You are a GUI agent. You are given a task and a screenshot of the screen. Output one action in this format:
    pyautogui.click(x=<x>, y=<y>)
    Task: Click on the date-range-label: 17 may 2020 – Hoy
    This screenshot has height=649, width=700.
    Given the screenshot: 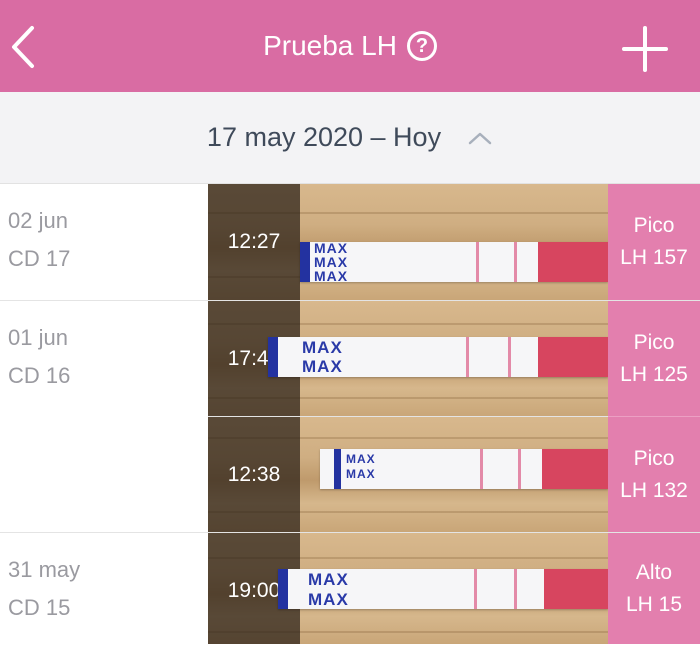 What is the action you would take?
    pyautogui.click(x=324, y=137)
    